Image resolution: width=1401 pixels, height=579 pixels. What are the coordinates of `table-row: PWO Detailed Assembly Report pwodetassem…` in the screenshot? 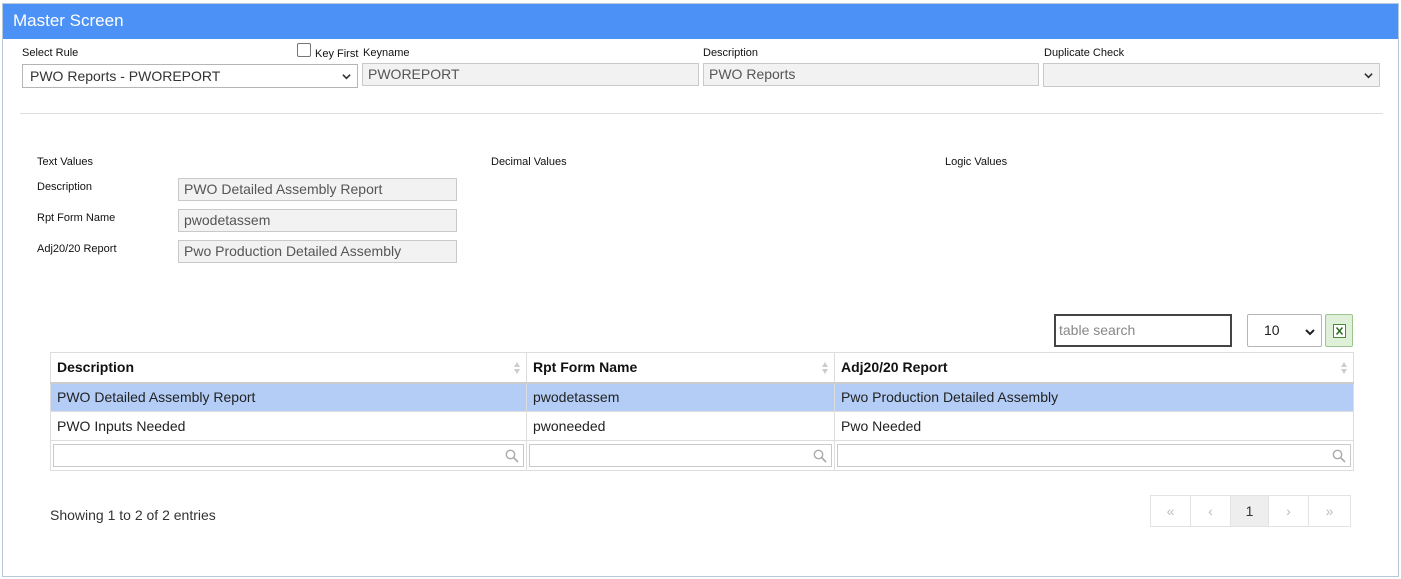 It's located at (702, 397).